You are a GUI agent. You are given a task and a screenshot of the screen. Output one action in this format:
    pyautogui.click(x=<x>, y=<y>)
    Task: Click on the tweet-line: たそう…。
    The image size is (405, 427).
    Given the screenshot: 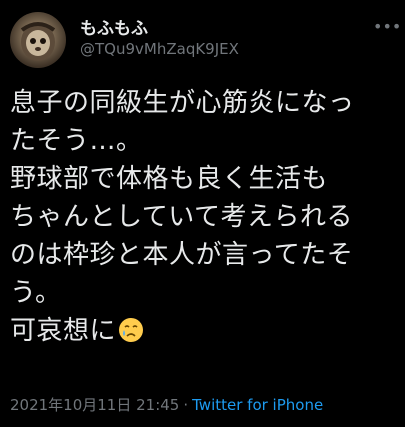 What is the action you would take?
    pyautogui.click(x=76, y=141)
    